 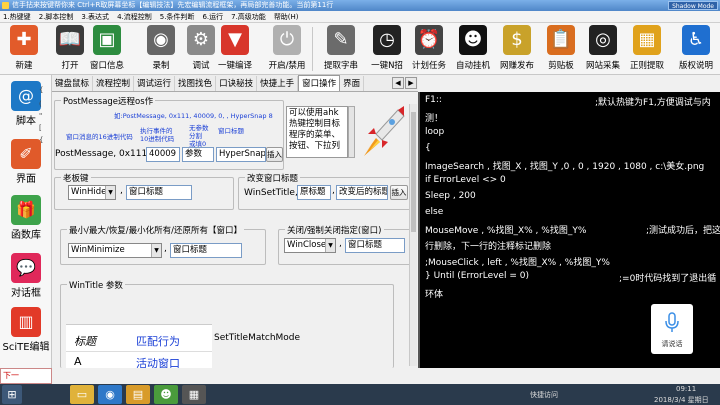 I want to click on panel-scrollbar, so click(x=413, y=235).